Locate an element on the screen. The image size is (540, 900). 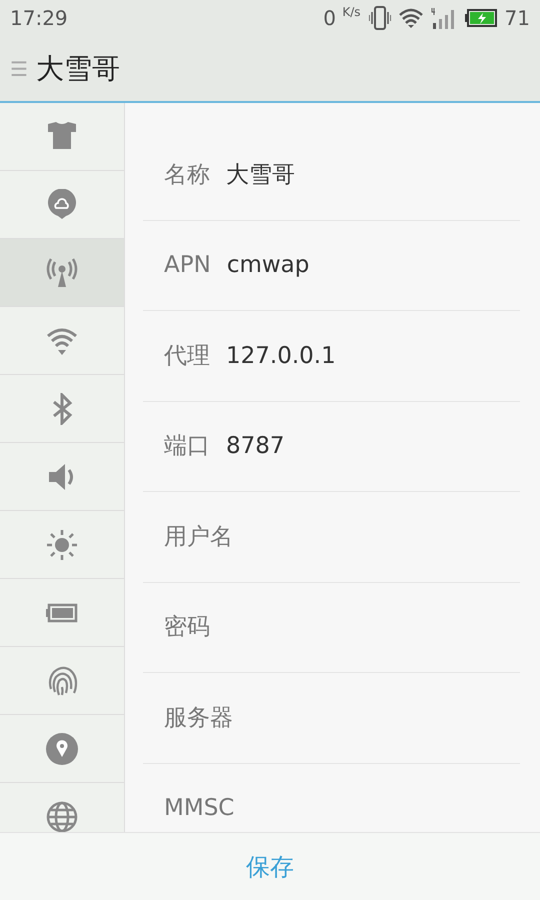
field-value: cmwap is located at coordinates (268, 265).